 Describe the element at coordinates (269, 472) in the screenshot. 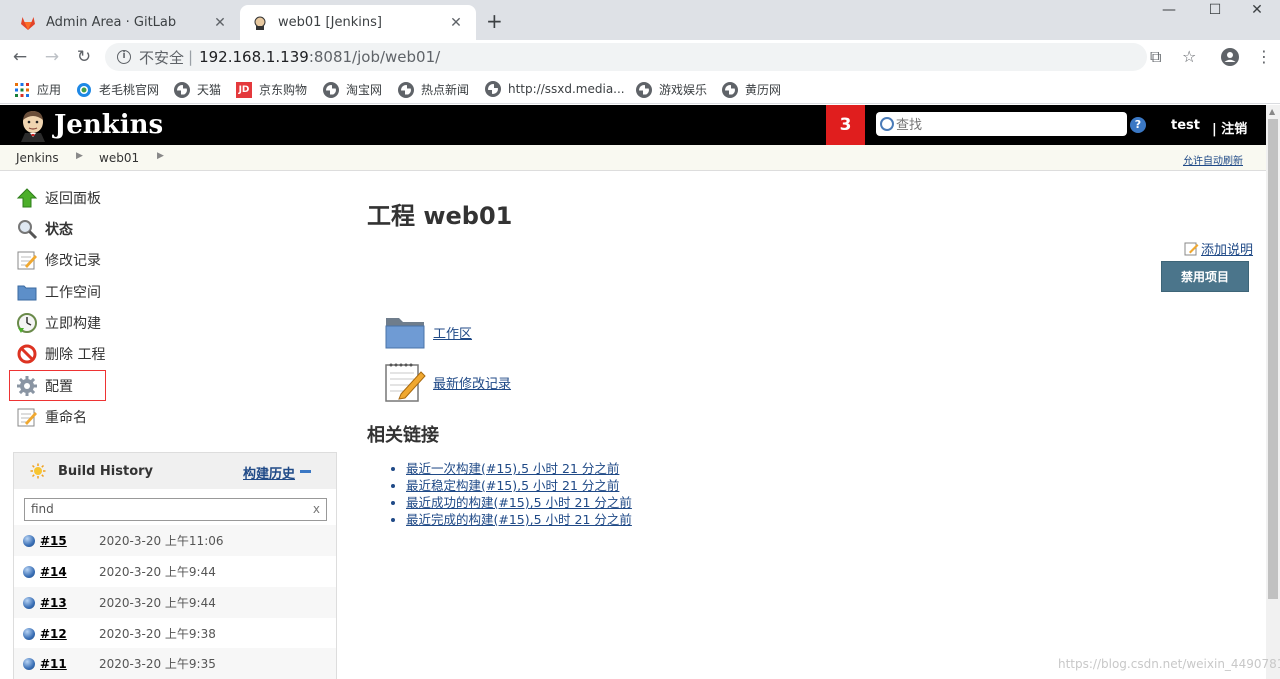

I see `build-trend-link: 构建历史` at that location.